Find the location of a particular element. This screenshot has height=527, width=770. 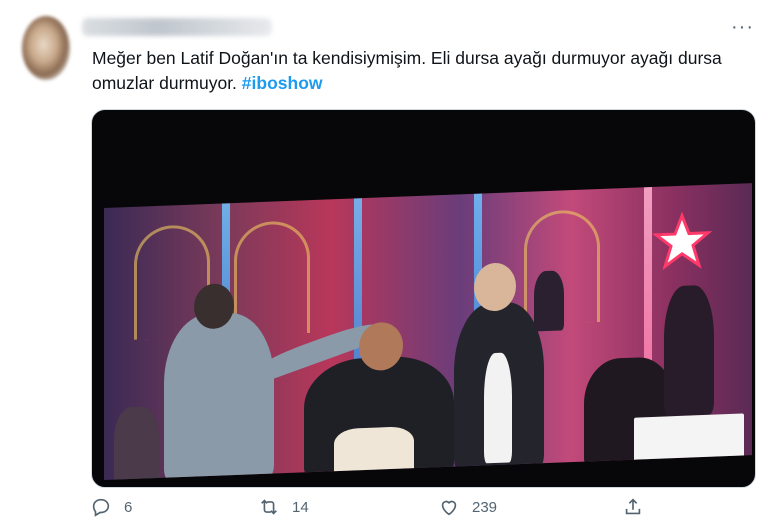

more-icon: ··· is located at coordinates (742, 27).